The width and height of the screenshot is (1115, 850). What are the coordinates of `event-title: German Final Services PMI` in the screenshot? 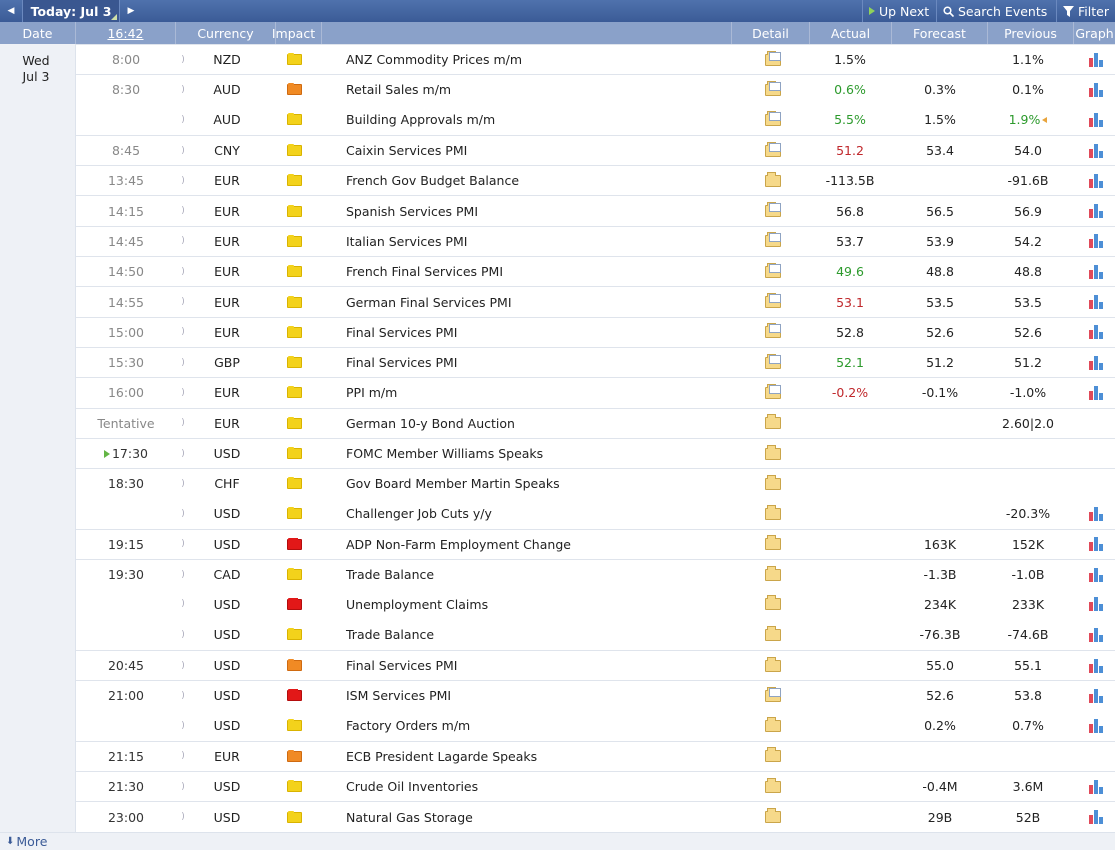 It's located at (546, 301).